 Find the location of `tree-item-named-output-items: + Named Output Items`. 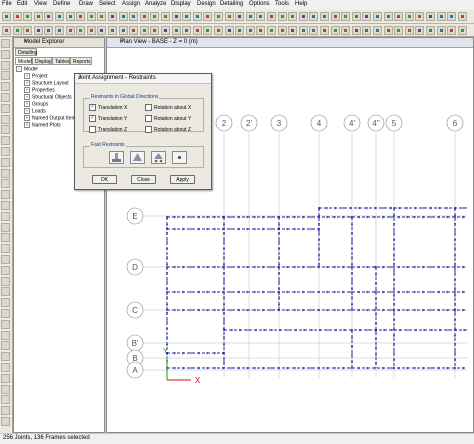

tree-item-named-output-items: + Named Output Items is located at coordinates (51, 118).